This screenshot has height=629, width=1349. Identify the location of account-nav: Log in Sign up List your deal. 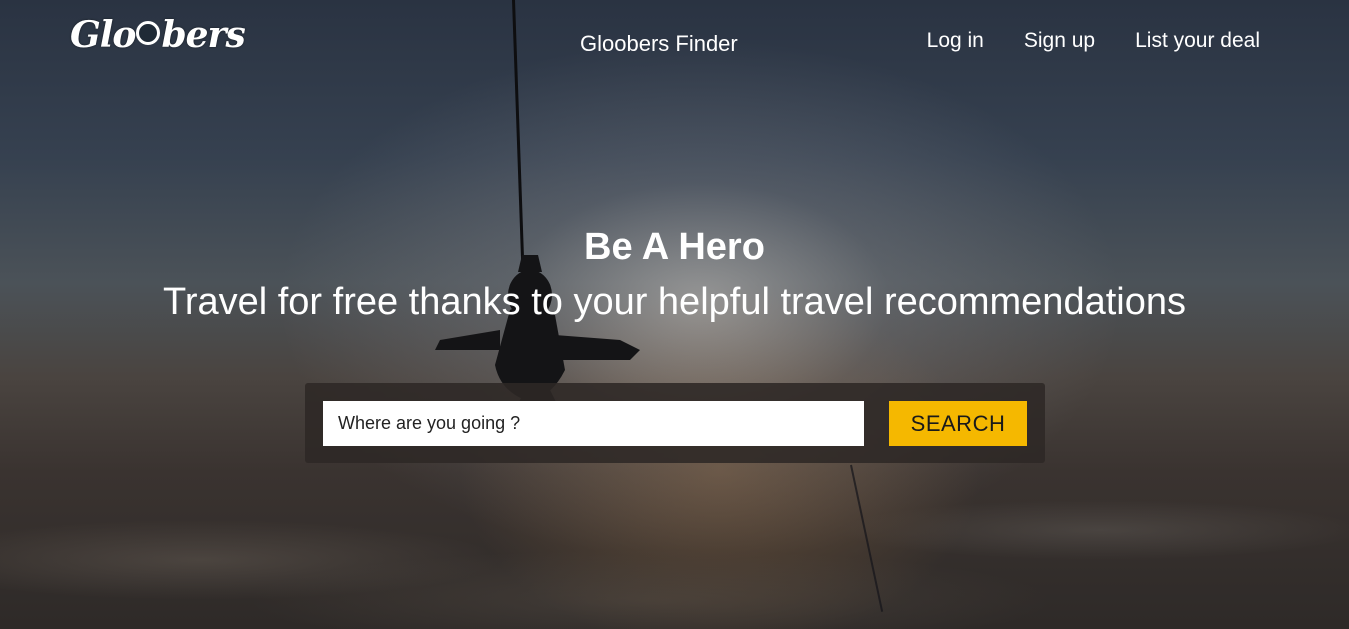
(1093, 41).